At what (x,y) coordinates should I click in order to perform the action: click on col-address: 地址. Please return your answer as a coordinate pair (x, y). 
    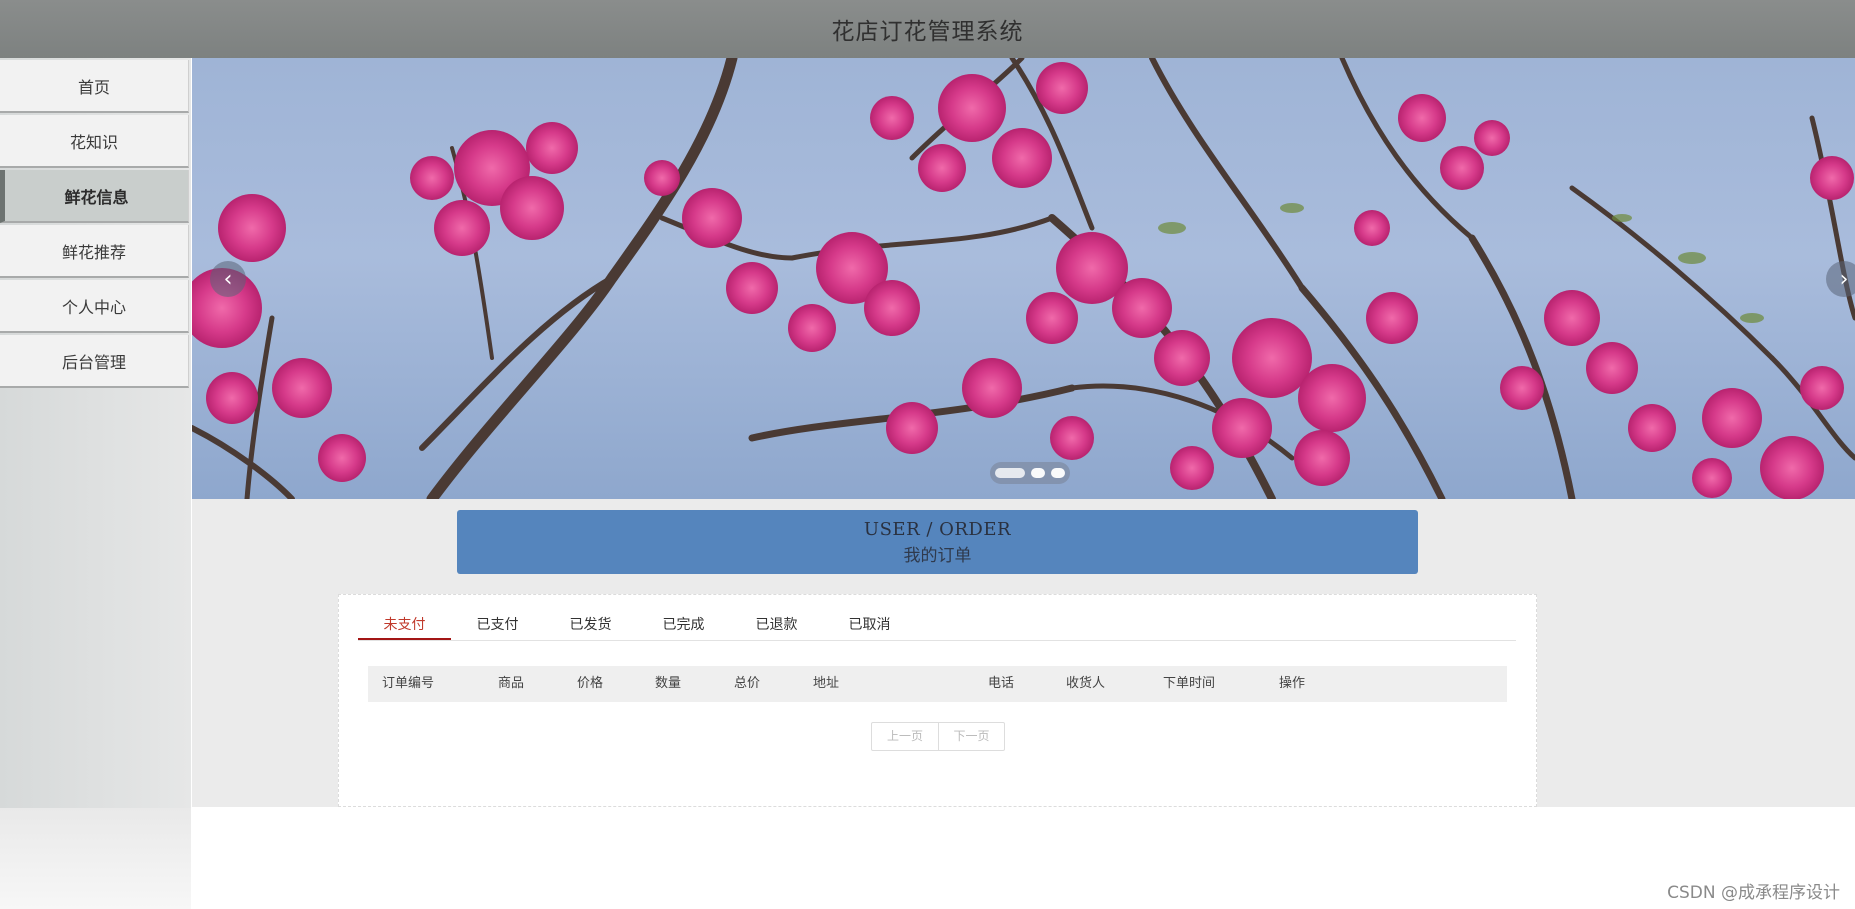
    Looking at the image, I should click on (826, 683).